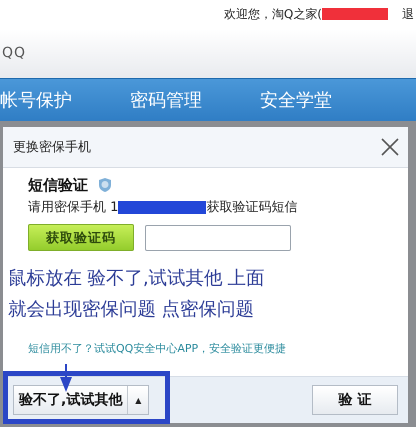  What do you see at coordinates (65, 100) in the screenshot?
I see `nav-tab: 帐号保护` at bounding box center [65, 100].